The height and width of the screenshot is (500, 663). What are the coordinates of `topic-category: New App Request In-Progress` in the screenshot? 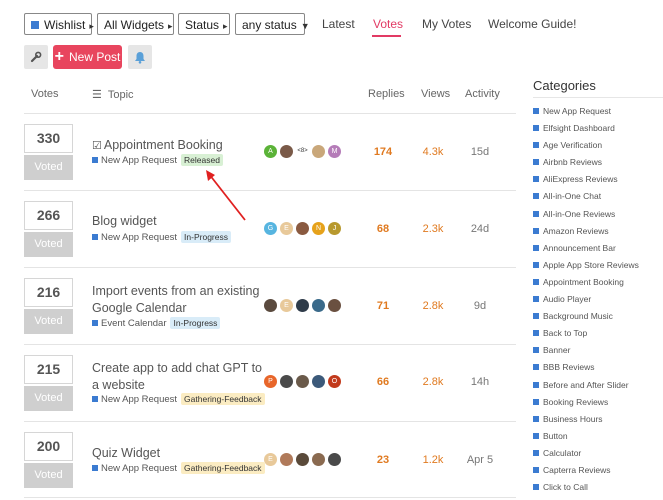 It's located at (161, 237).